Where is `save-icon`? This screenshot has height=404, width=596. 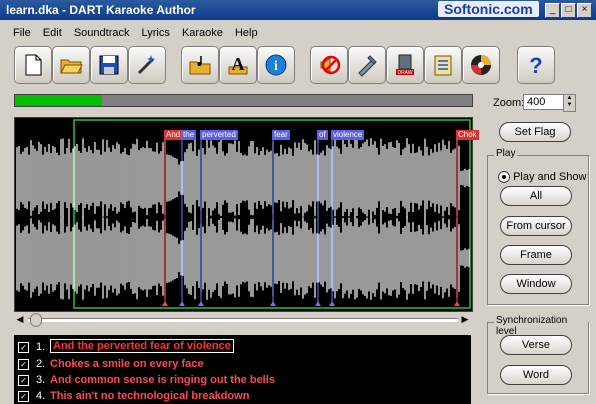 save-icon is located at coordinates (109, 65).